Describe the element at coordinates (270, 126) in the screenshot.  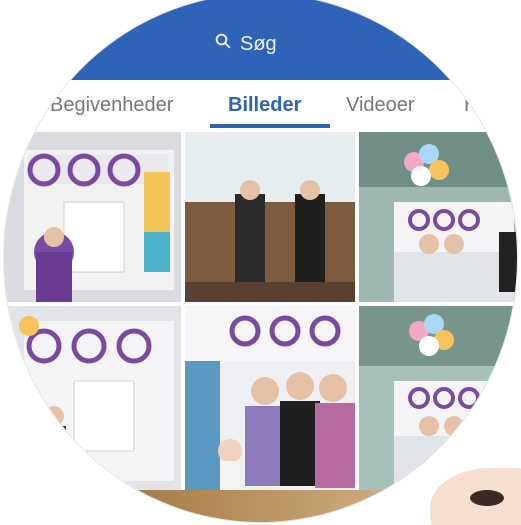
I see `active-tab-indicator` at that location.